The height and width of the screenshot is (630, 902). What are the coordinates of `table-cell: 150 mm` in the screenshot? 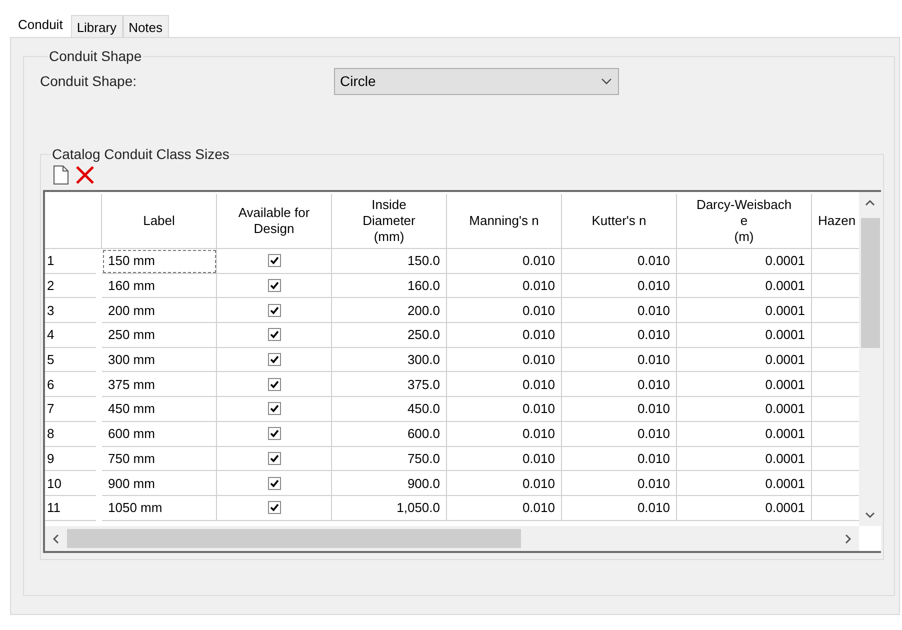 It's located at (159, 261).